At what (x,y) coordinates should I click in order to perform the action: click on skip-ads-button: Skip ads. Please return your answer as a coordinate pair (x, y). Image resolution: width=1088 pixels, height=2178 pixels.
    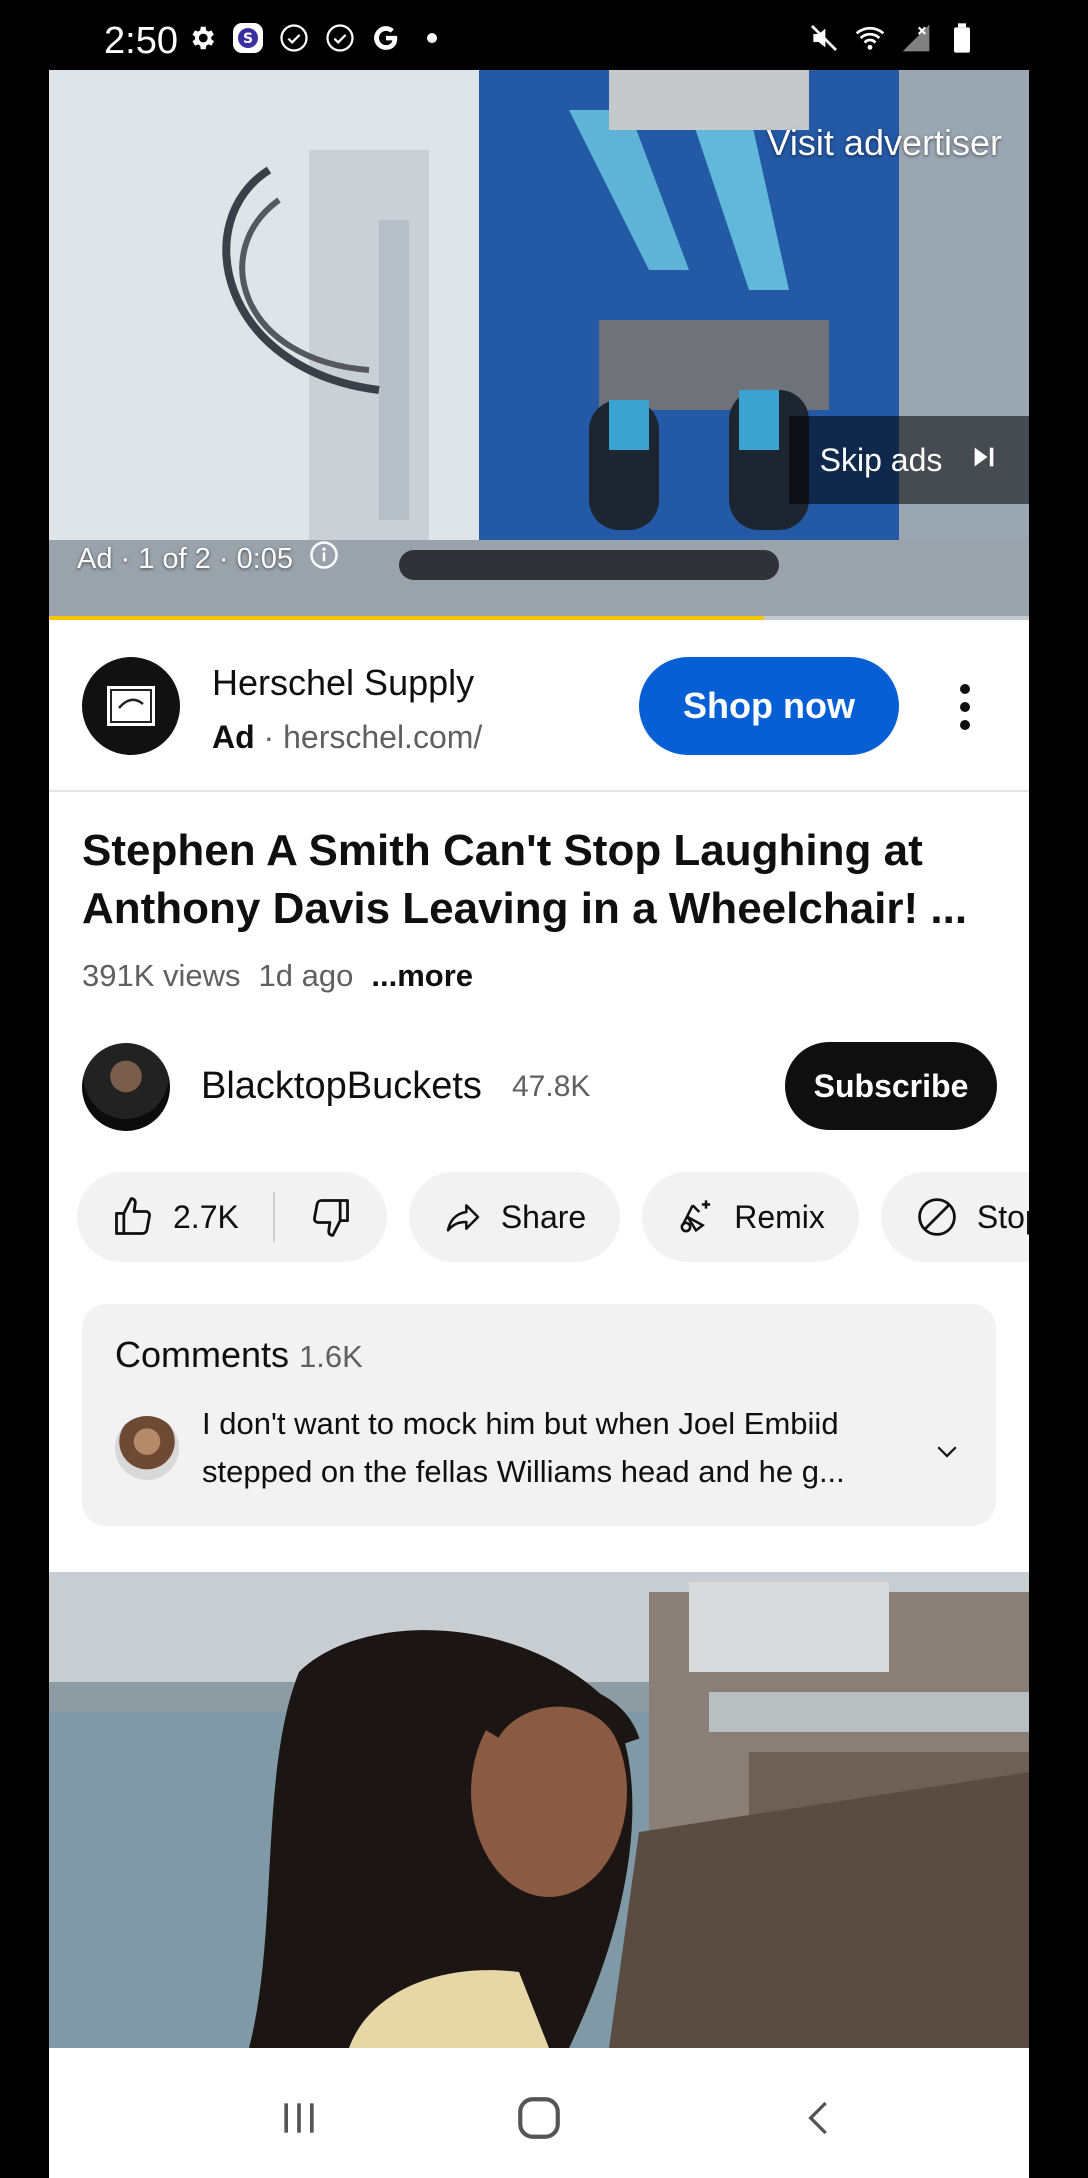
    Looking at the image, I should click on (909, 460).